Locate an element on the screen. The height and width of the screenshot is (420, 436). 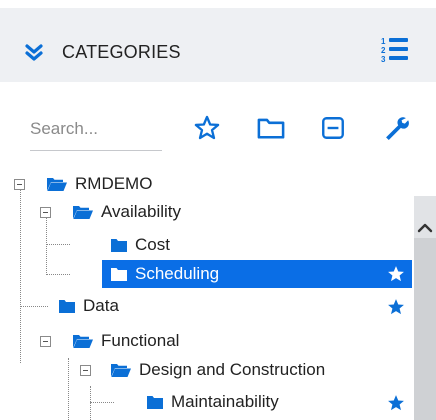
svg-text: 3 is located at coordinates (383, 59).